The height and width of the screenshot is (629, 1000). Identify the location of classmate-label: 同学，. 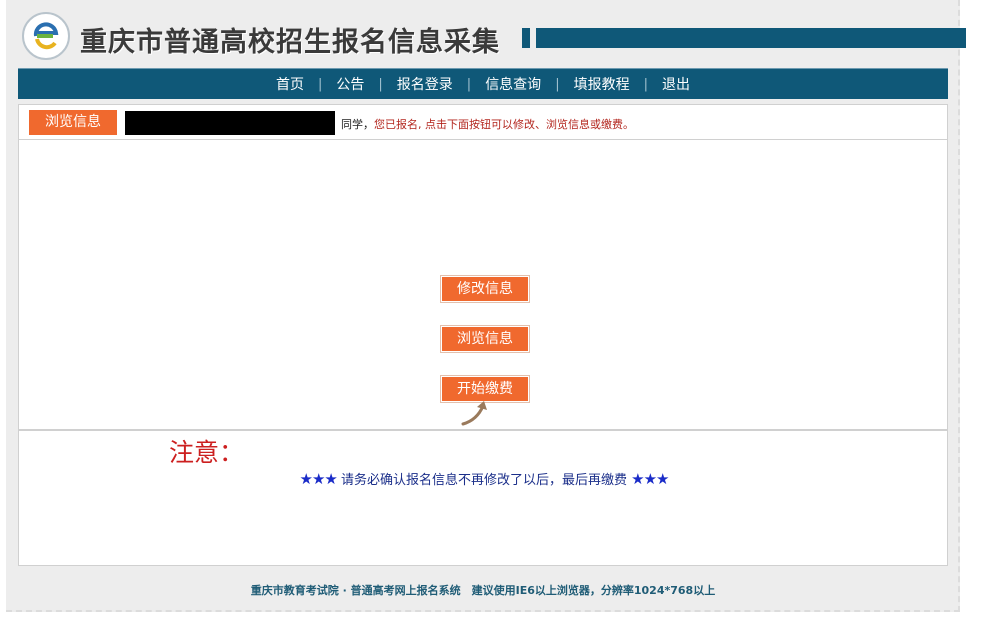
(357, 124).